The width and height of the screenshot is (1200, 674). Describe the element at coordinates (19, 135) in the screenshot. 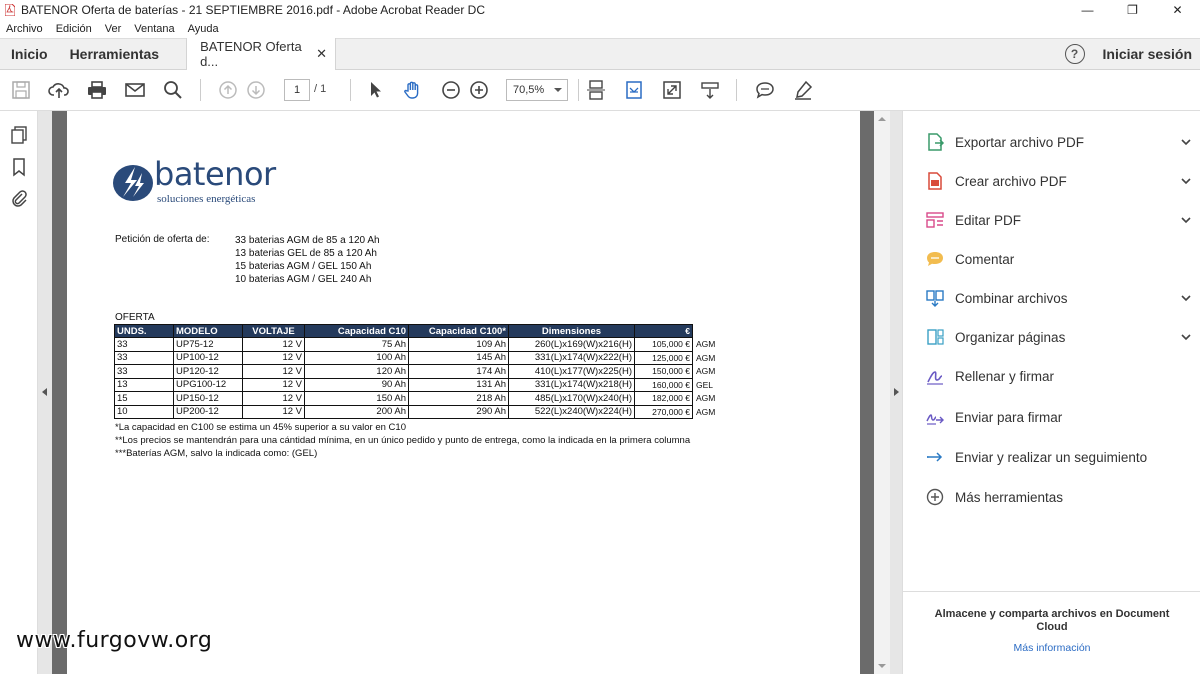

I see `page-thumbnails-icon` at that location.